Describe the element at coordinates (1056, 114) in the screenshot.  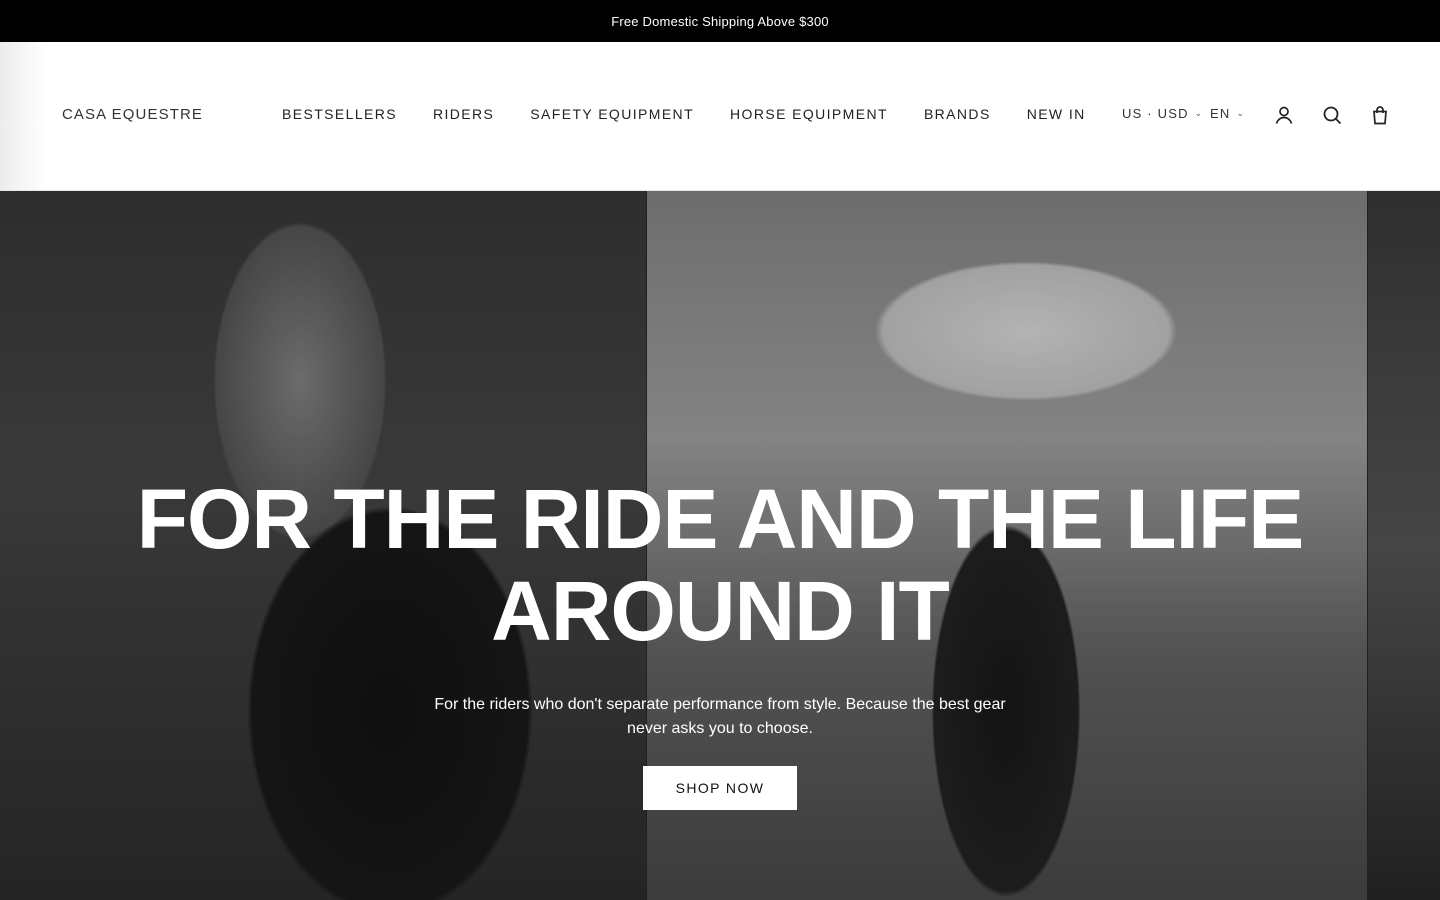
I see `nav-item-new-in: NEW IN` at that location.